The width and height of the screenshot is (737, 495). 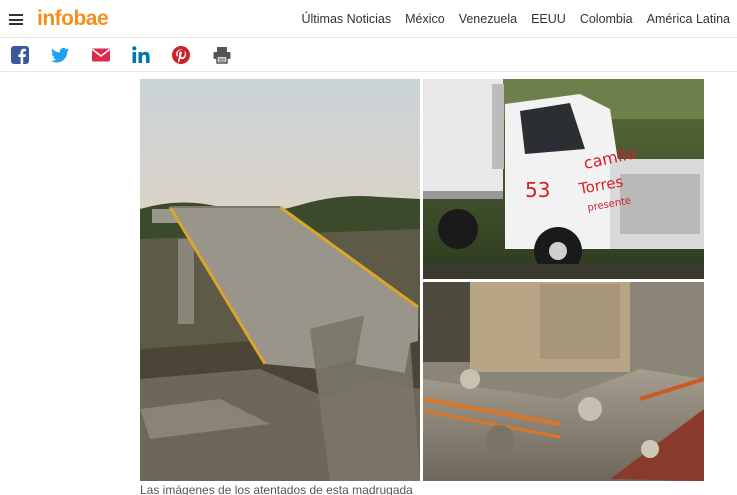 I want to click on nav-item-ultimas-noticias: Últimas Noticias, so click(x=346, y=19).